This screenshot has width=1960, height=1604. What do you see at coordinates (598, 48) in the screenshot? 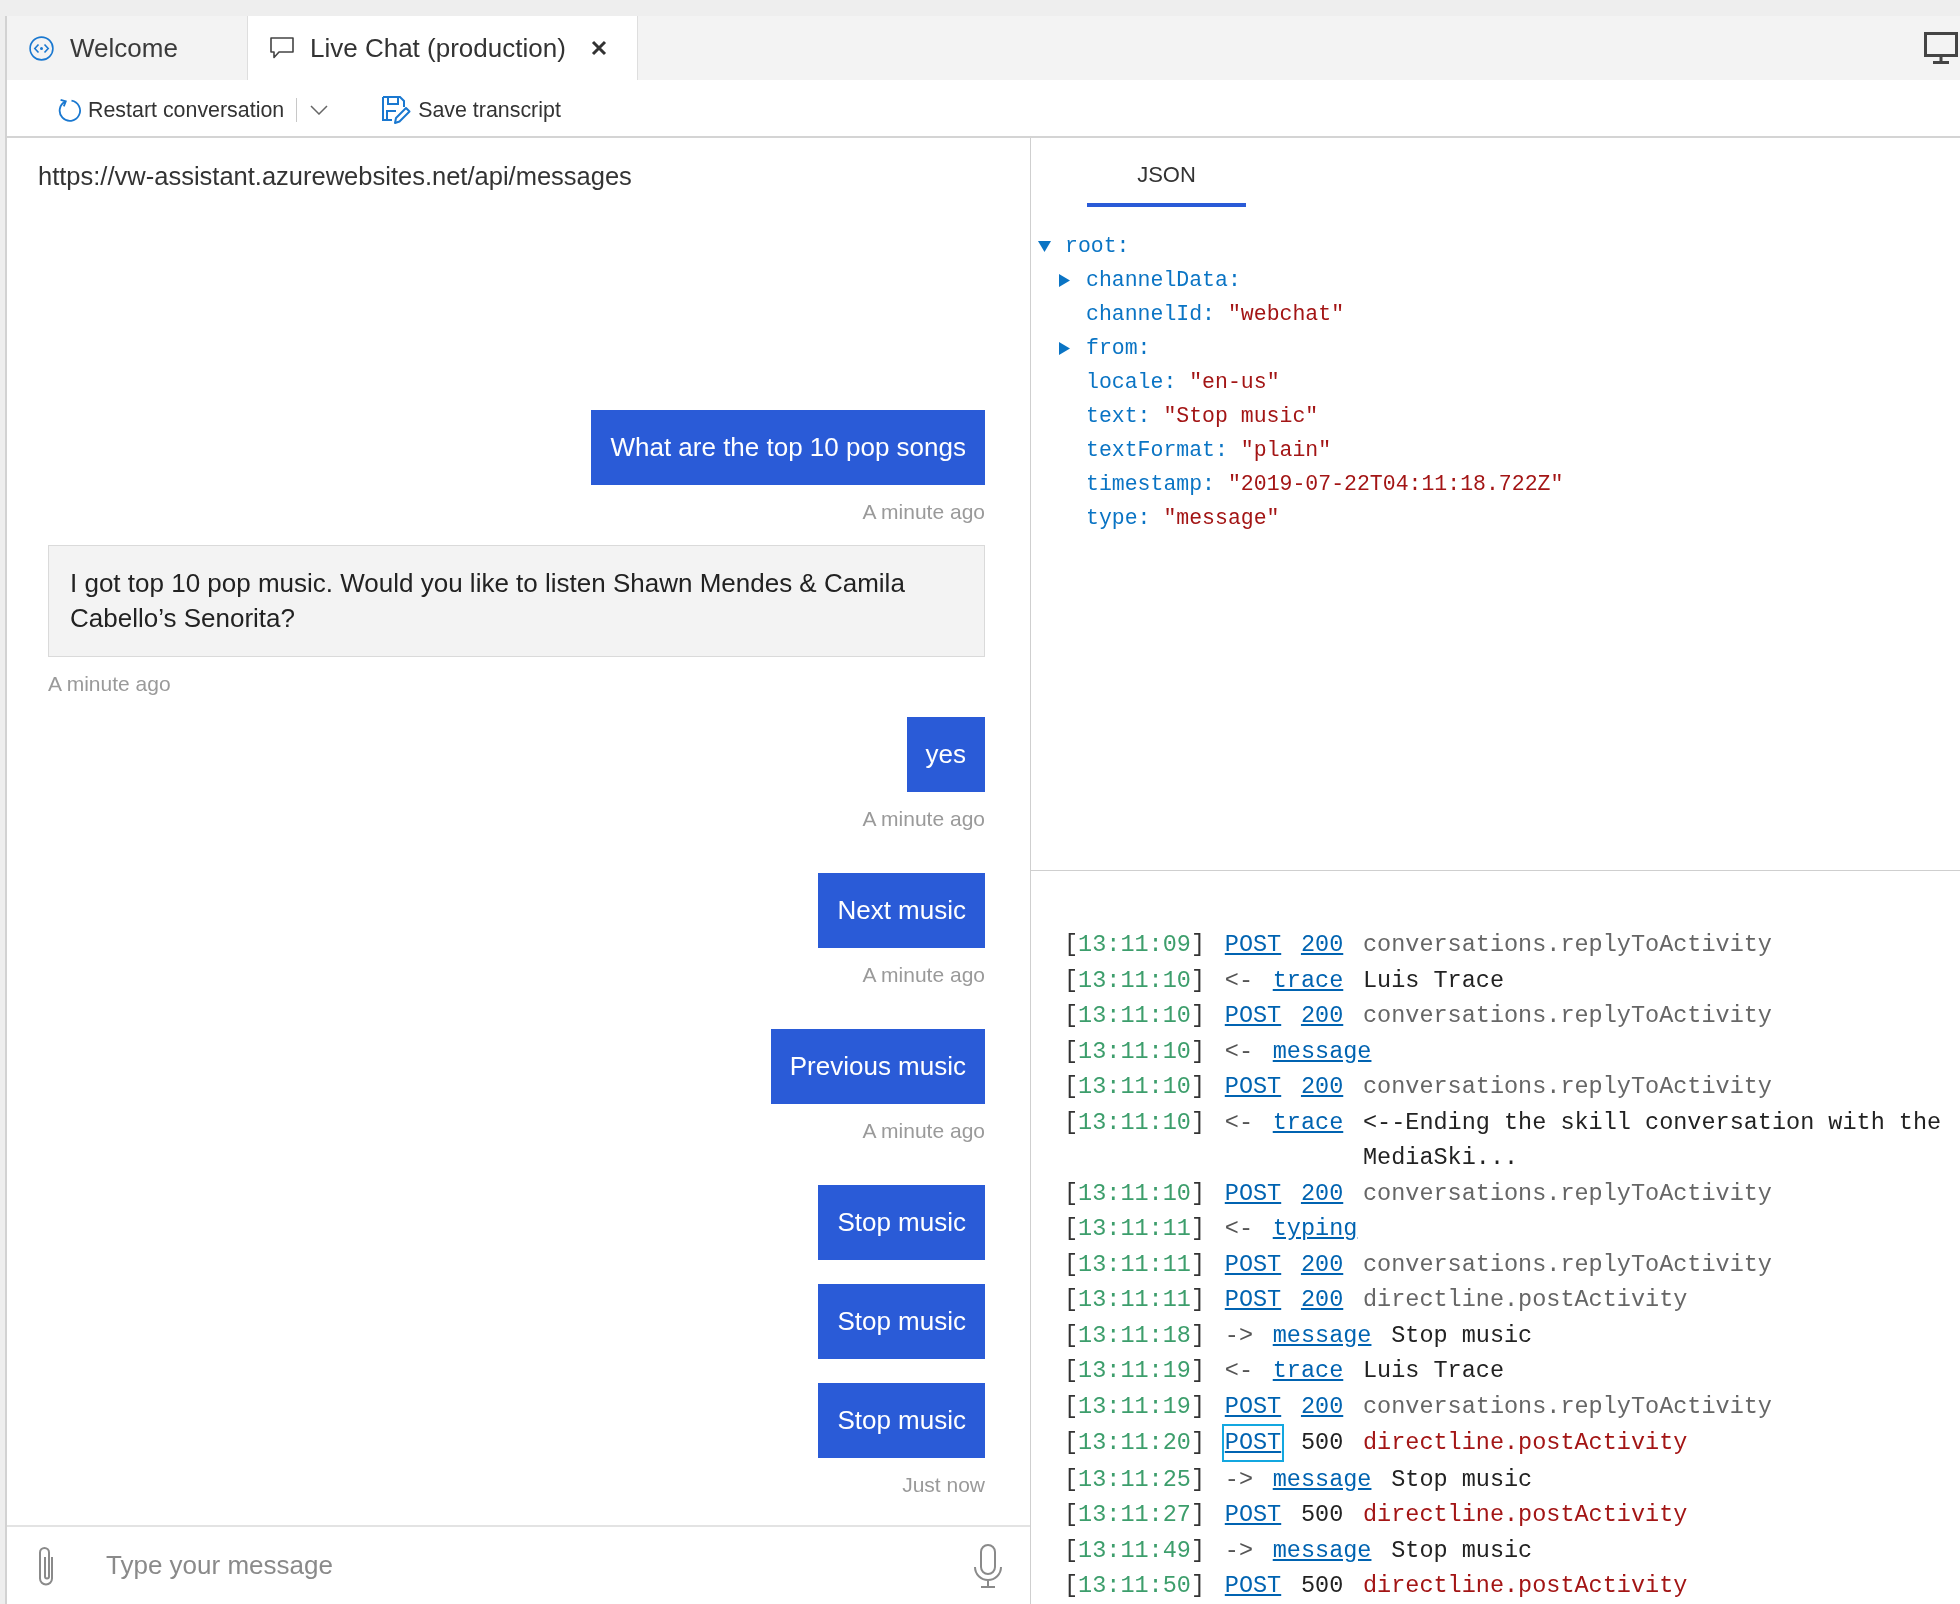
I see `close-icon` at bounding box center [598, 48].